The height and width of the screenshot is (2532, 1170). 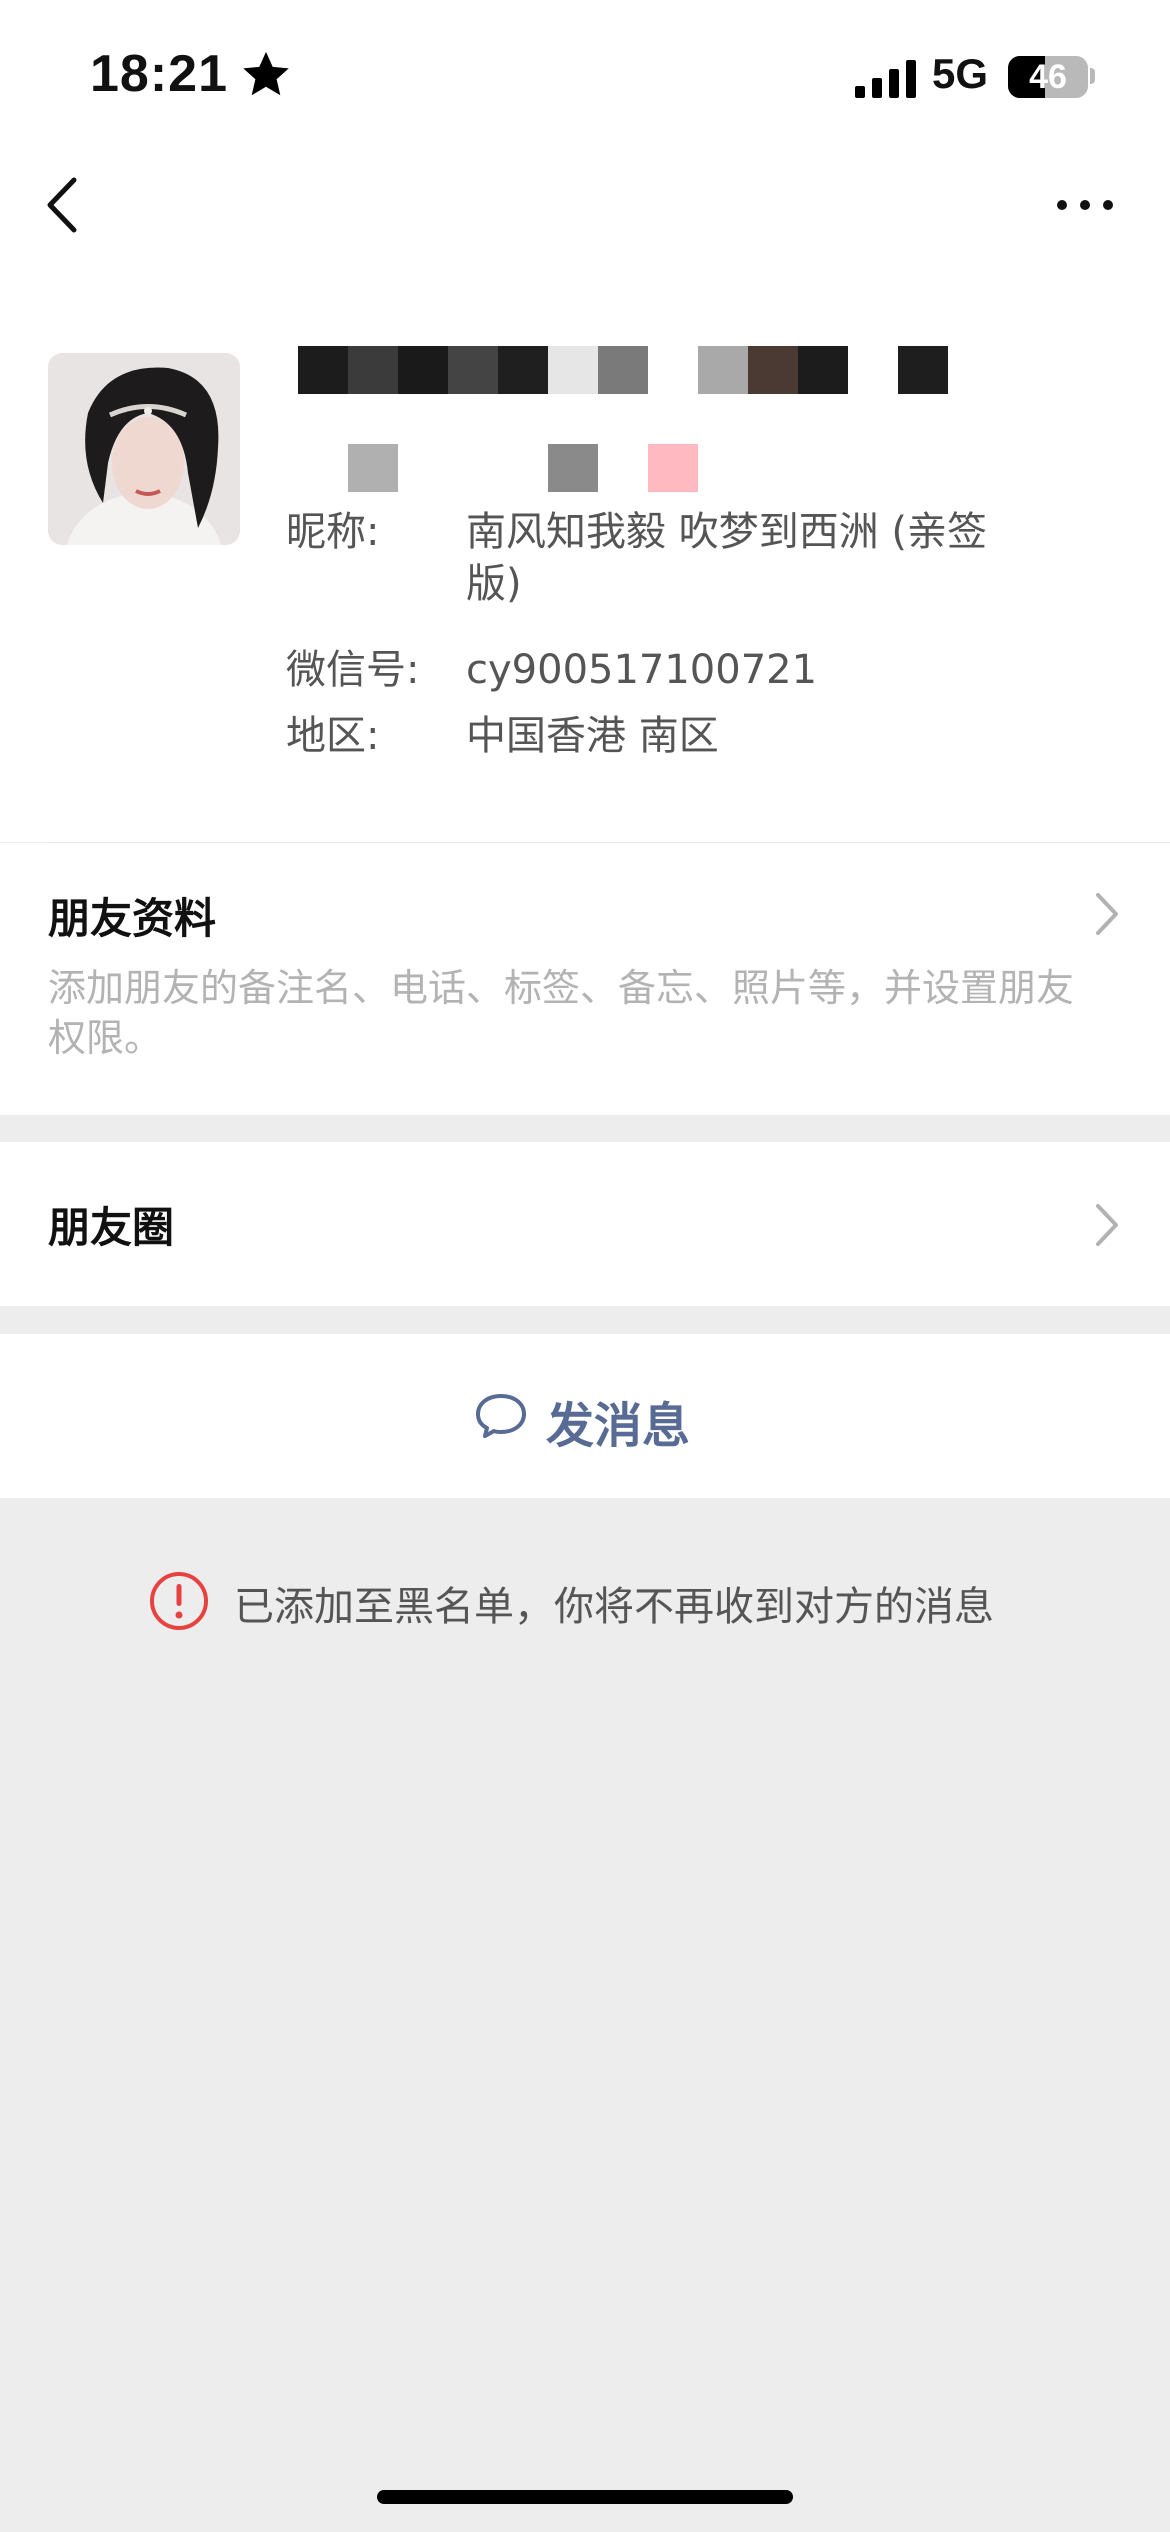 What do you see at coordinates (1092, 76) in the screenshot?
I see `battery-tip` at bounding box center [1092, 76].